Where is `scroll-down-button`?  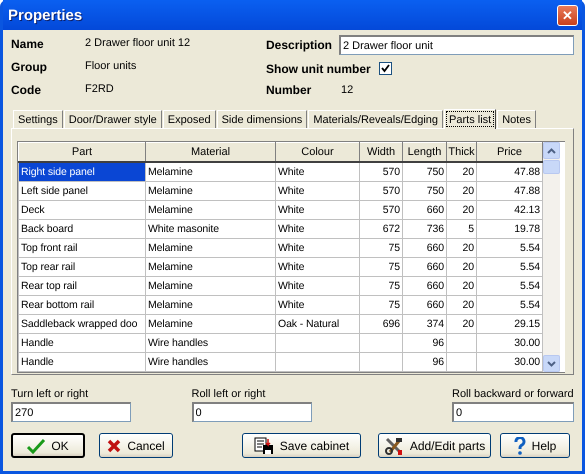 scroll-down-button is located at coordinates (551, 363).